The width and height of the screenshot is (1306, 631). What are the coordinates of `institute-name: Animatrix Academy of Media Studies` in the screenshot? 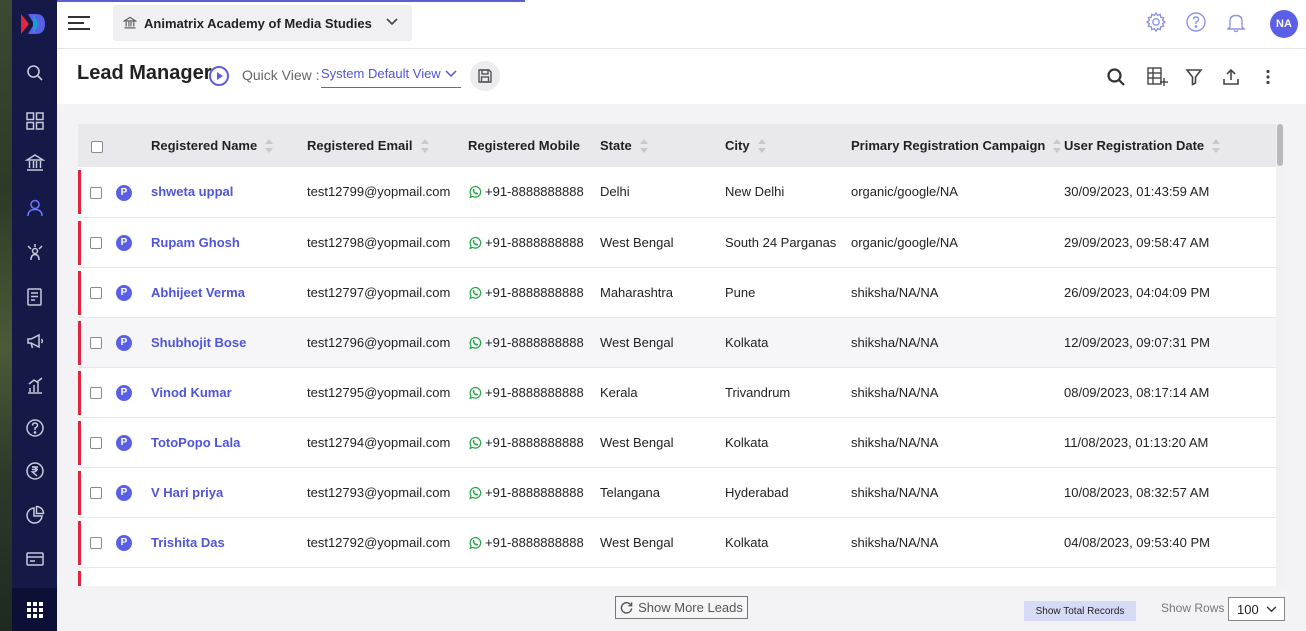 It's located at (258, 23).